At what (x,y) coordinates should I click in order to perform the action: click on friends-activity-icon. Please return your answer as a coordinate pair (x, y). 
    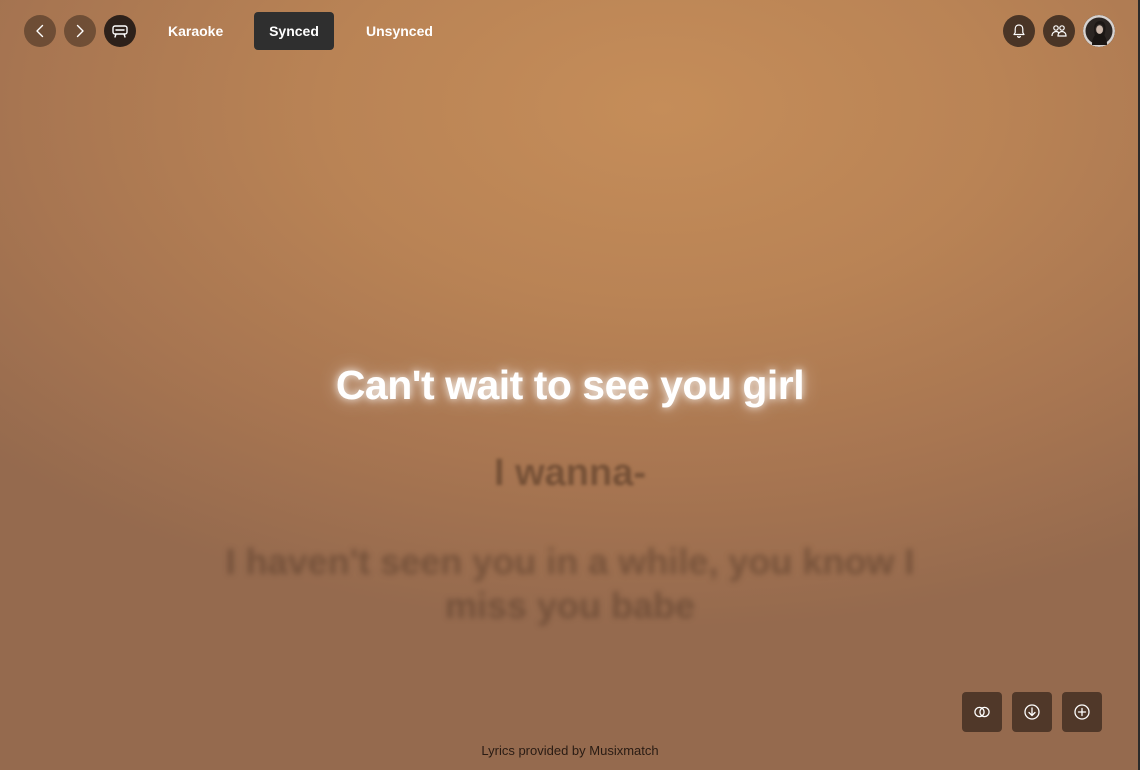
    Looking at the image, I should click on (1059, 31).